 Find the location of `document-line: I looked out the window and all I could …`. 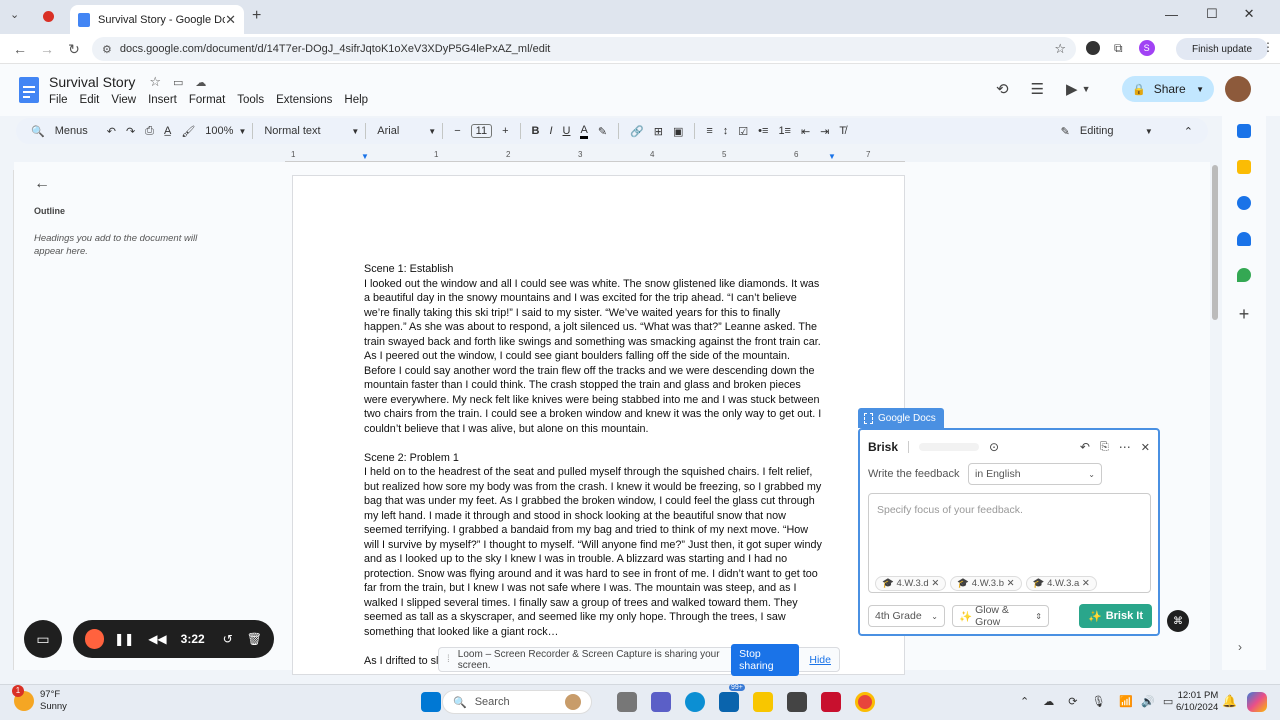

document-line: I looked out the window and all I could … is located at coordinates (599, 284).